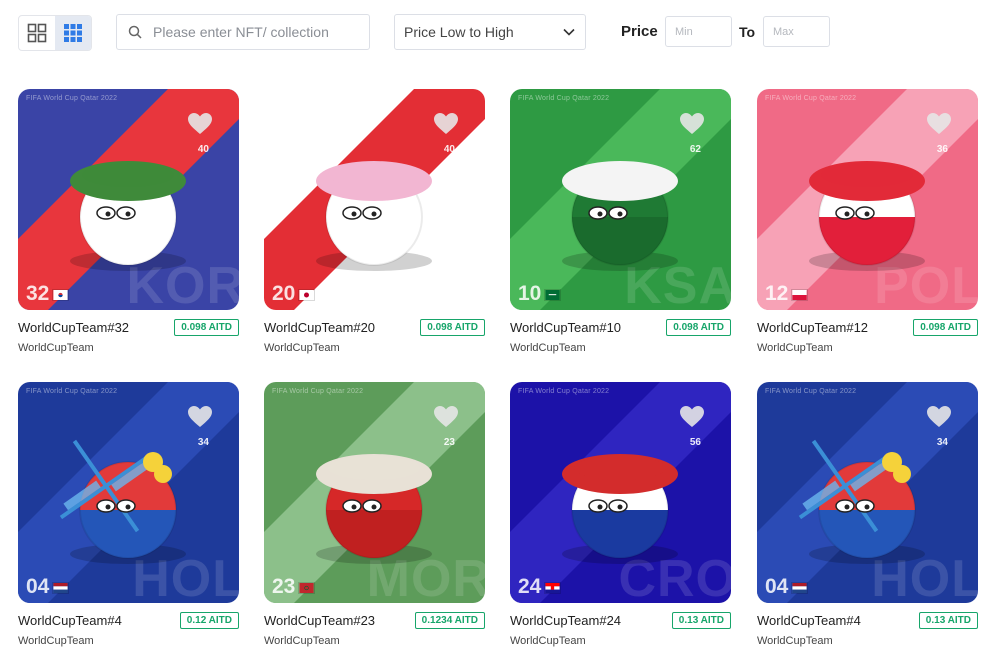  What do you see at coordinates (620, 199) in the screenshot?
I see `nft-image: FIFA World Cup Qatar 2022 KSA 62 10` at bounding box center [620, 199].